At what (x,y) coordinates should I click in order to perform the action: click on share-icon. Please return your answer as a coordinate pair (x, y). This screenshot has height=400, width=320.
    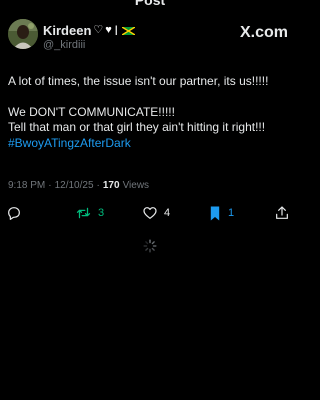
    Looking at the image, I should click on (282, 212).